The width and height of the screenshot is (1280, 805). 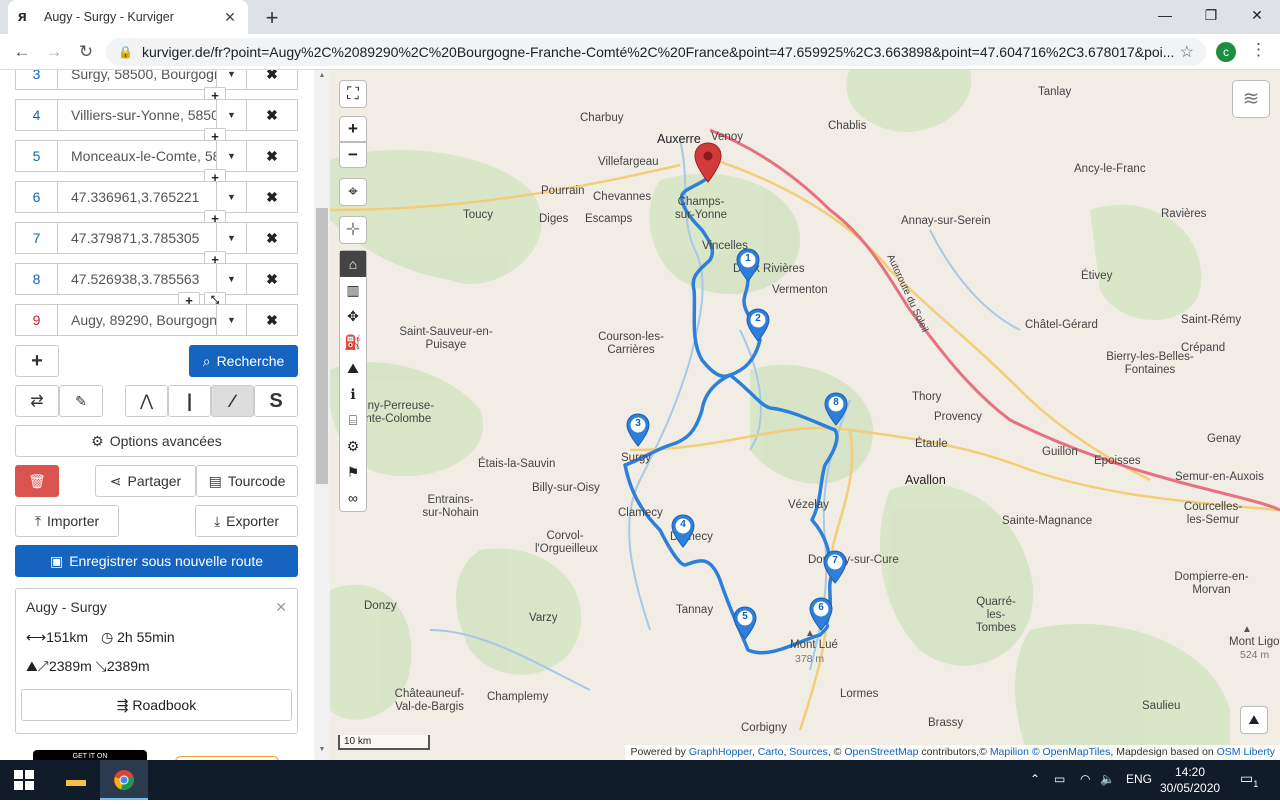 I want to click on home-icon: ⌂, so click(x=353, y=264).